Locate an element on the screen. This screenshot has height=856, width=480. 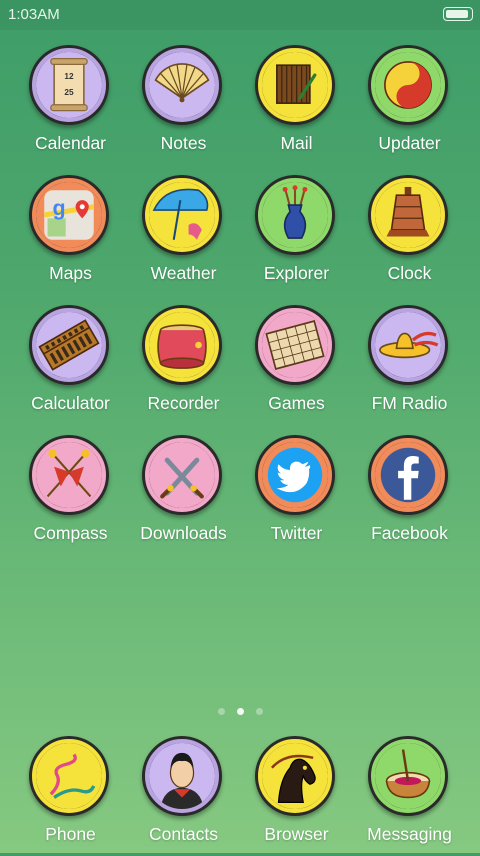
app-label: Browser is located at coordinates (296, 834).